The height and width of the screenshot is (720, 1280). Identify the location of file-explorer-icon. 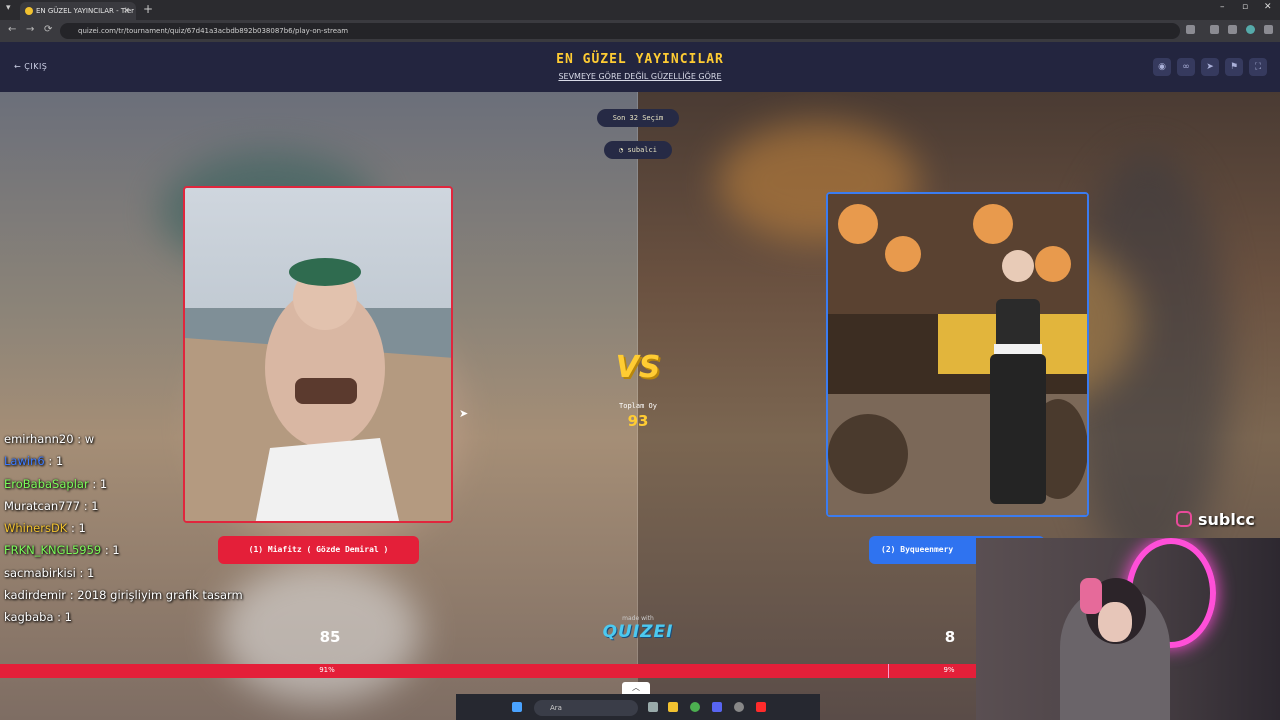
(673, 707).